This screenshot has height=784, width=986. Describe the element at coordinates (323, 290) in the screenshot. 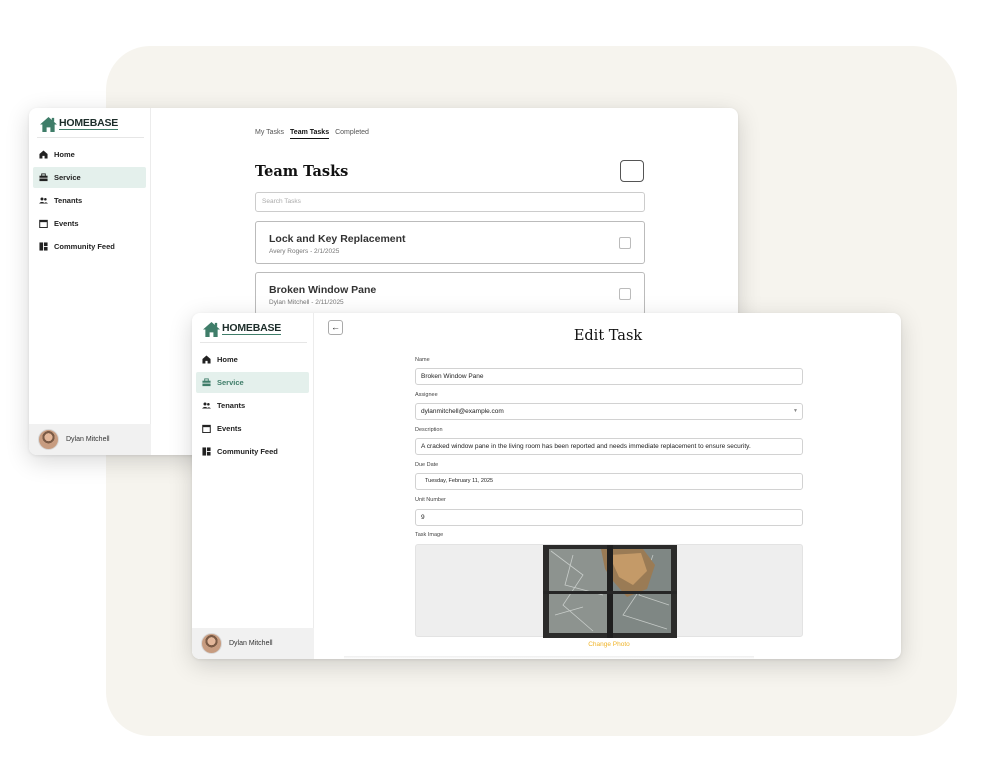

I see `task-title: Broken Window Pane` at that location.